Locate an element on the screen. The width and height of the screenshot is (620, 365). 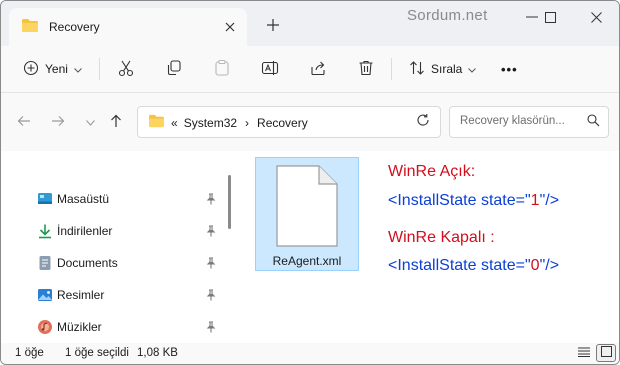
recent-locations-button is located at coordinates (90, 122).